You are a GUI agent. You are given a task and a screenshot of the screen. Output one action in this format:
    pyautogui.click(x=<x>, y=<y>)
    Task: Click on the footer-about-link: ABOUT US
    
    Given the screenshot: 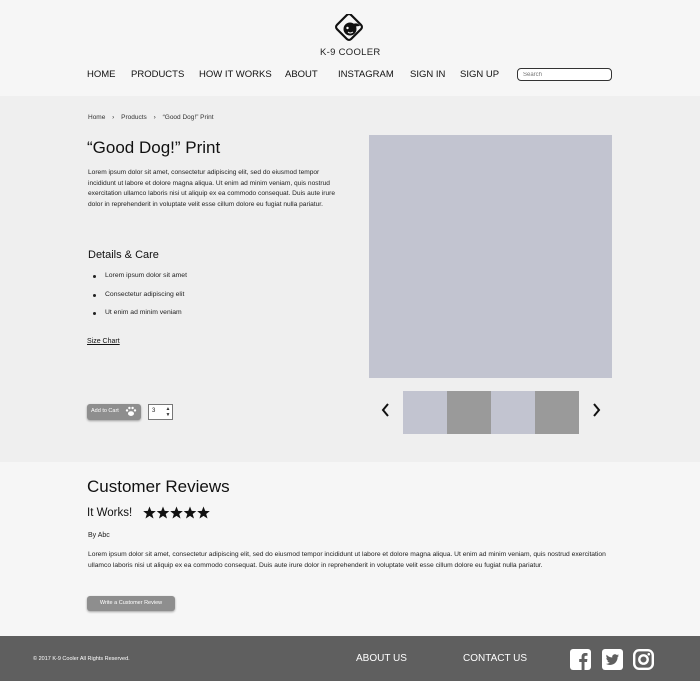 What is the action you would take?
    pyautogui.click(x=381, y=658)
    